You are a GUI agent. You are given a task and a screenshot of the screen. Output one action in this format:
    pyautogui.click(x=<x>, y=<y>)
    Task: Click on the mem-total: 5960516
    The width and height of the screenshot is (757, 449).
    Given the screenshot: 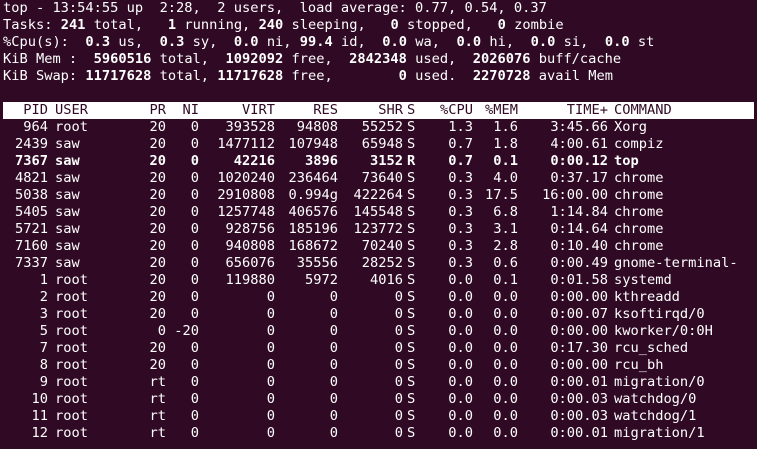 What is the action you would take?
    pyautogui.click(x=122, y=59)
    